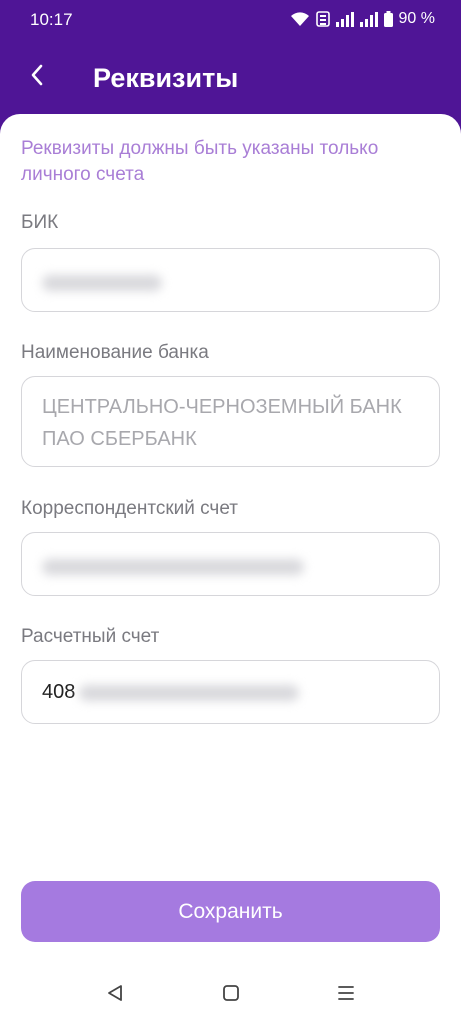 The image size is (461, 1024). I want to click on signal-1-icon, so click(344, 19).